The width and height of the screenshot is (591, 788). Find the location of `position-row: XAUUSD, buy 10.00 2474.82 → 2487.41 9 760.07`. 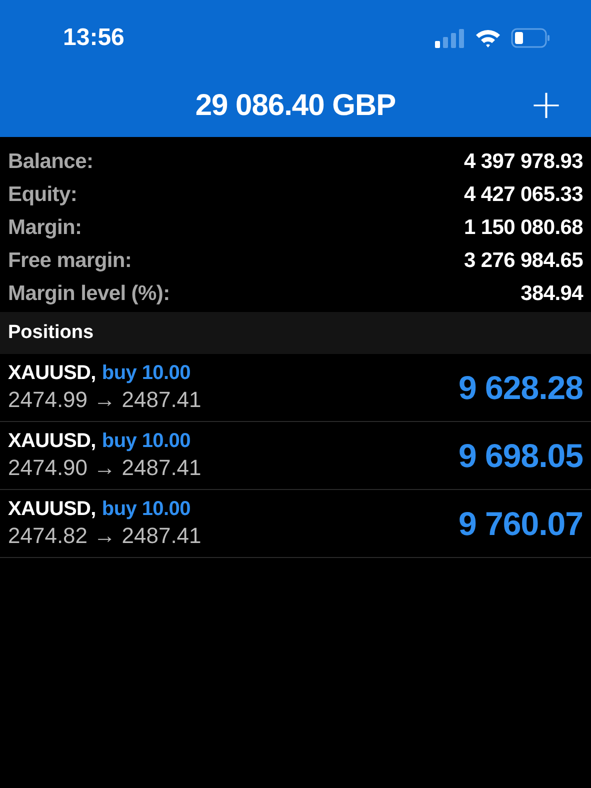

position-row: XAUUSD, buy 10.00 2474.82 → 2487.41 9 760.07 is located at coordinates (295, 524).